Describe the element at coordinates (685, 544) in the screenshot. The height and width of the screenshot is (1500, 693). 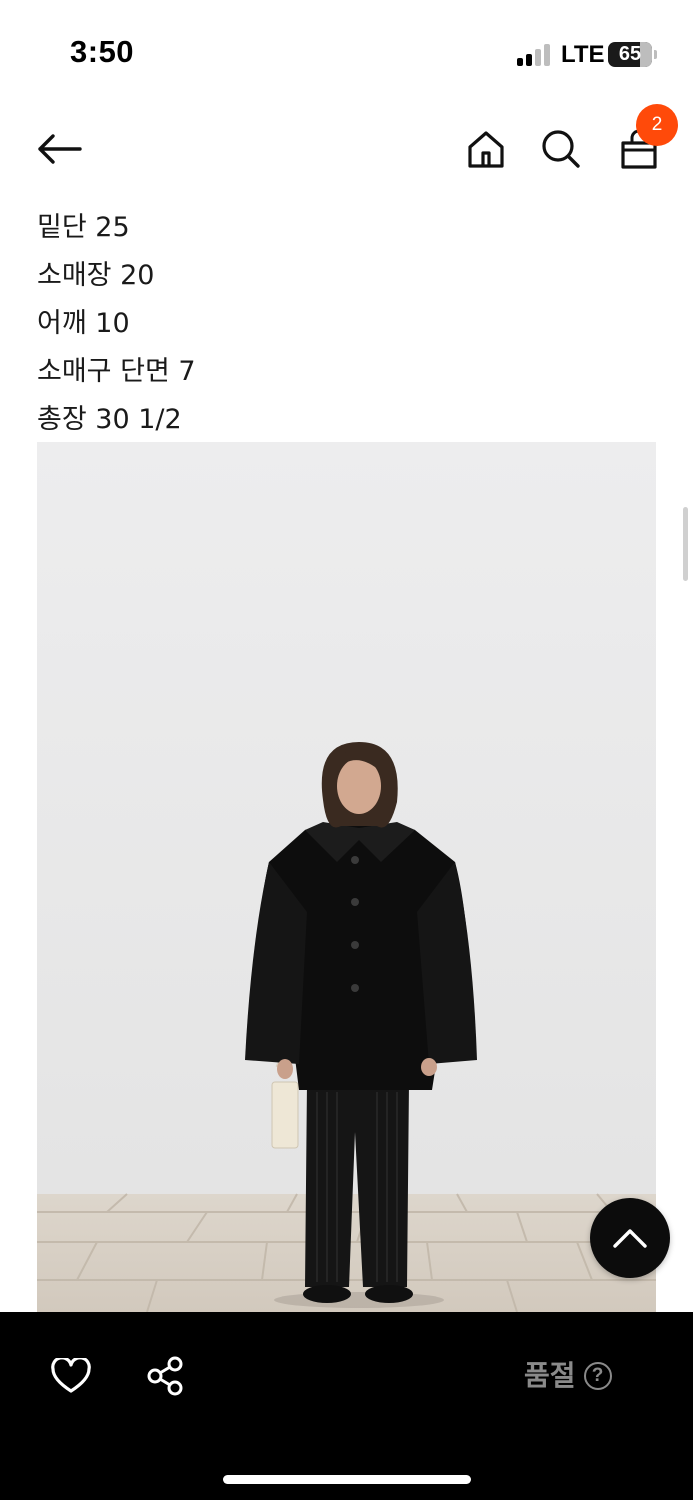
I see `scrollbar` at that location.